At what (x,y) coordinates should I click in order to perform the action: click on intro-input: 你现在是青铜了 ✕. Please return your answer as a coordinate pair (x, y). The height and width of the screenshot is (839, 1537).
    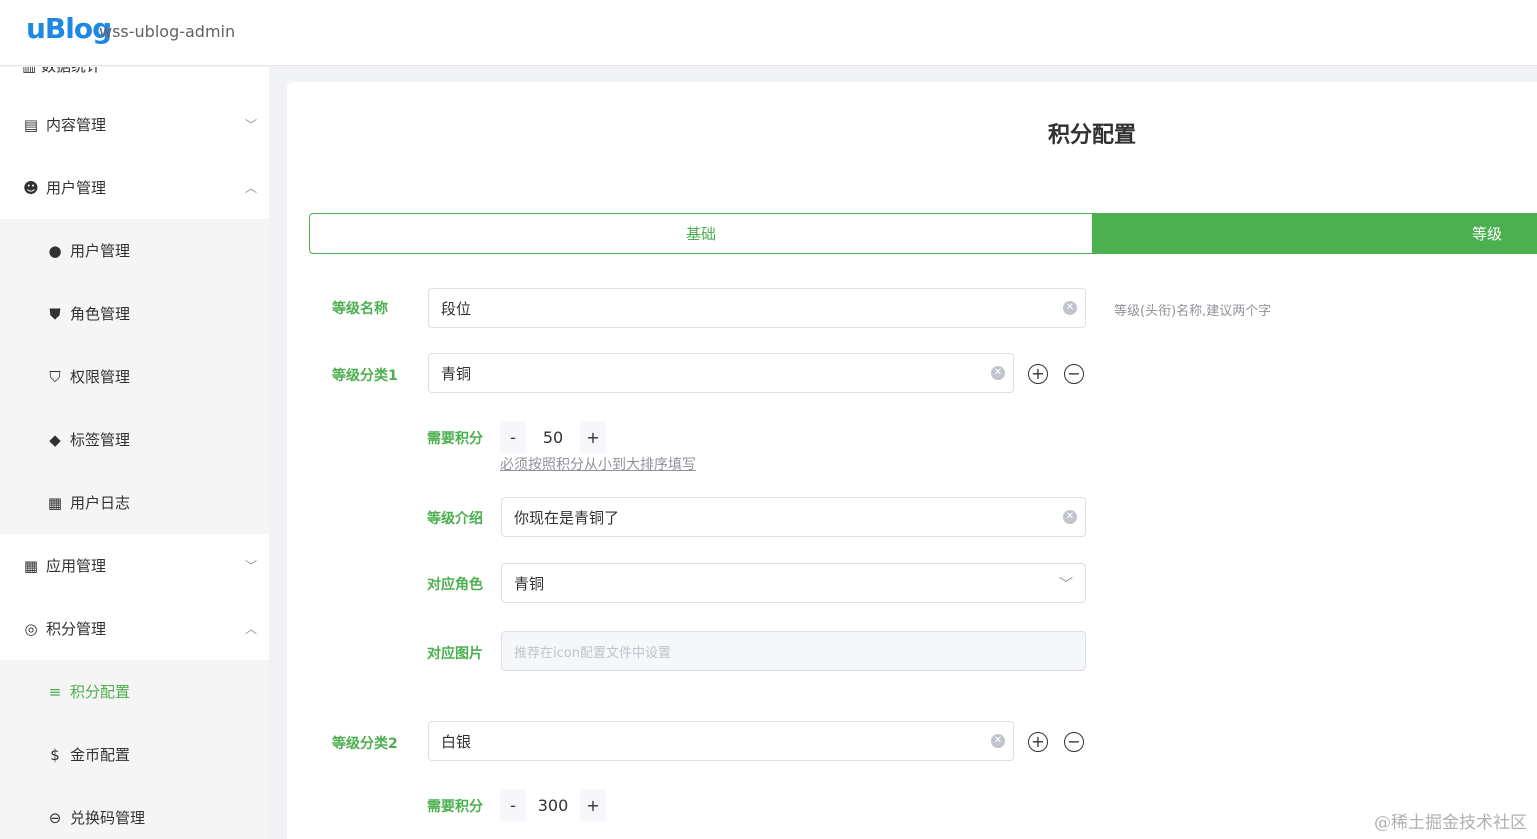
    Looking at the image, I should click on (793, 517).